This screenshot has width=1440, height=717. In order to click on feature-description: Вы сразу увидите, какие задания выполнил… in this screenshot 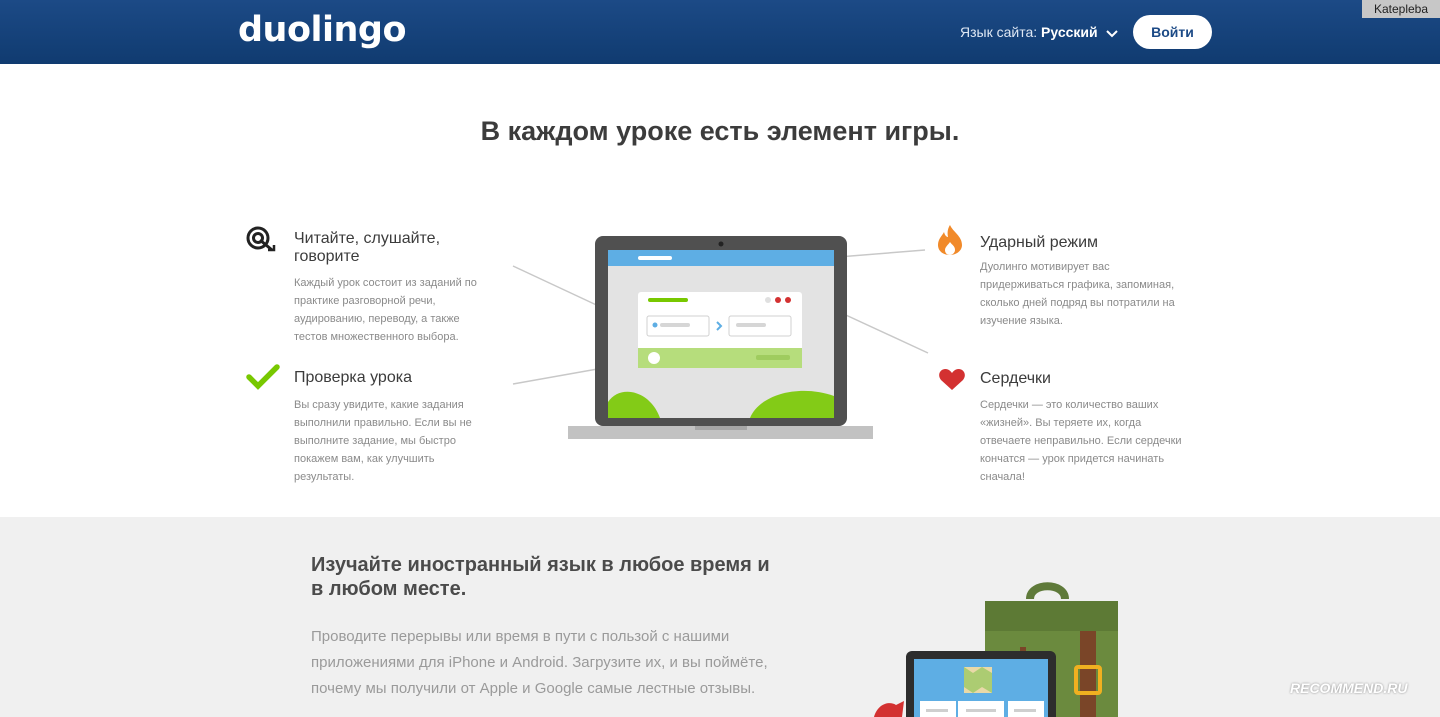, I will do `click(383, 441)`.